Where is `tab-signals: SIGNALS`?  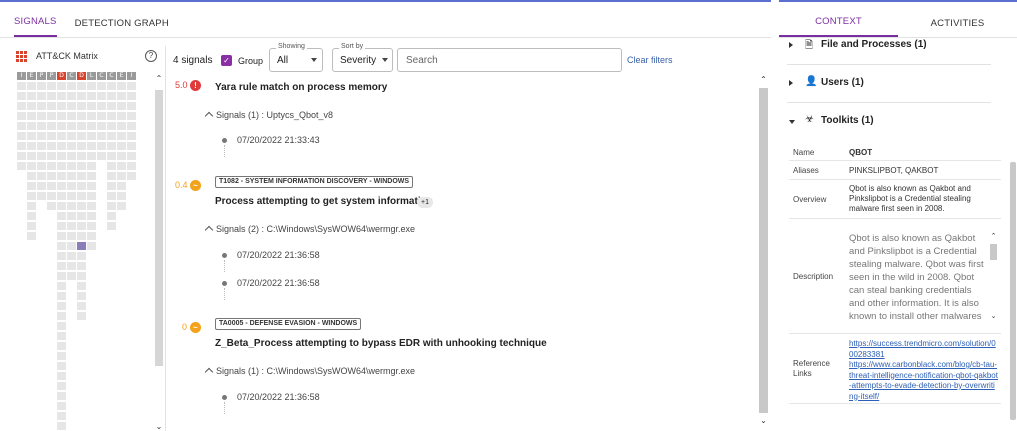
tab-signals: SIGNALS is located at coordinates (35, 26).